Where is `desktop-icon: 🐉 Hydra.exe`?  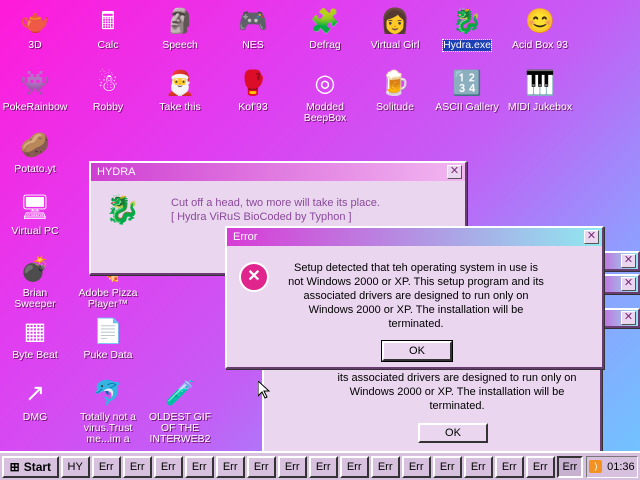
desktop-icon: 🐉 Hydra.exe is located at coordinates (467, 29).